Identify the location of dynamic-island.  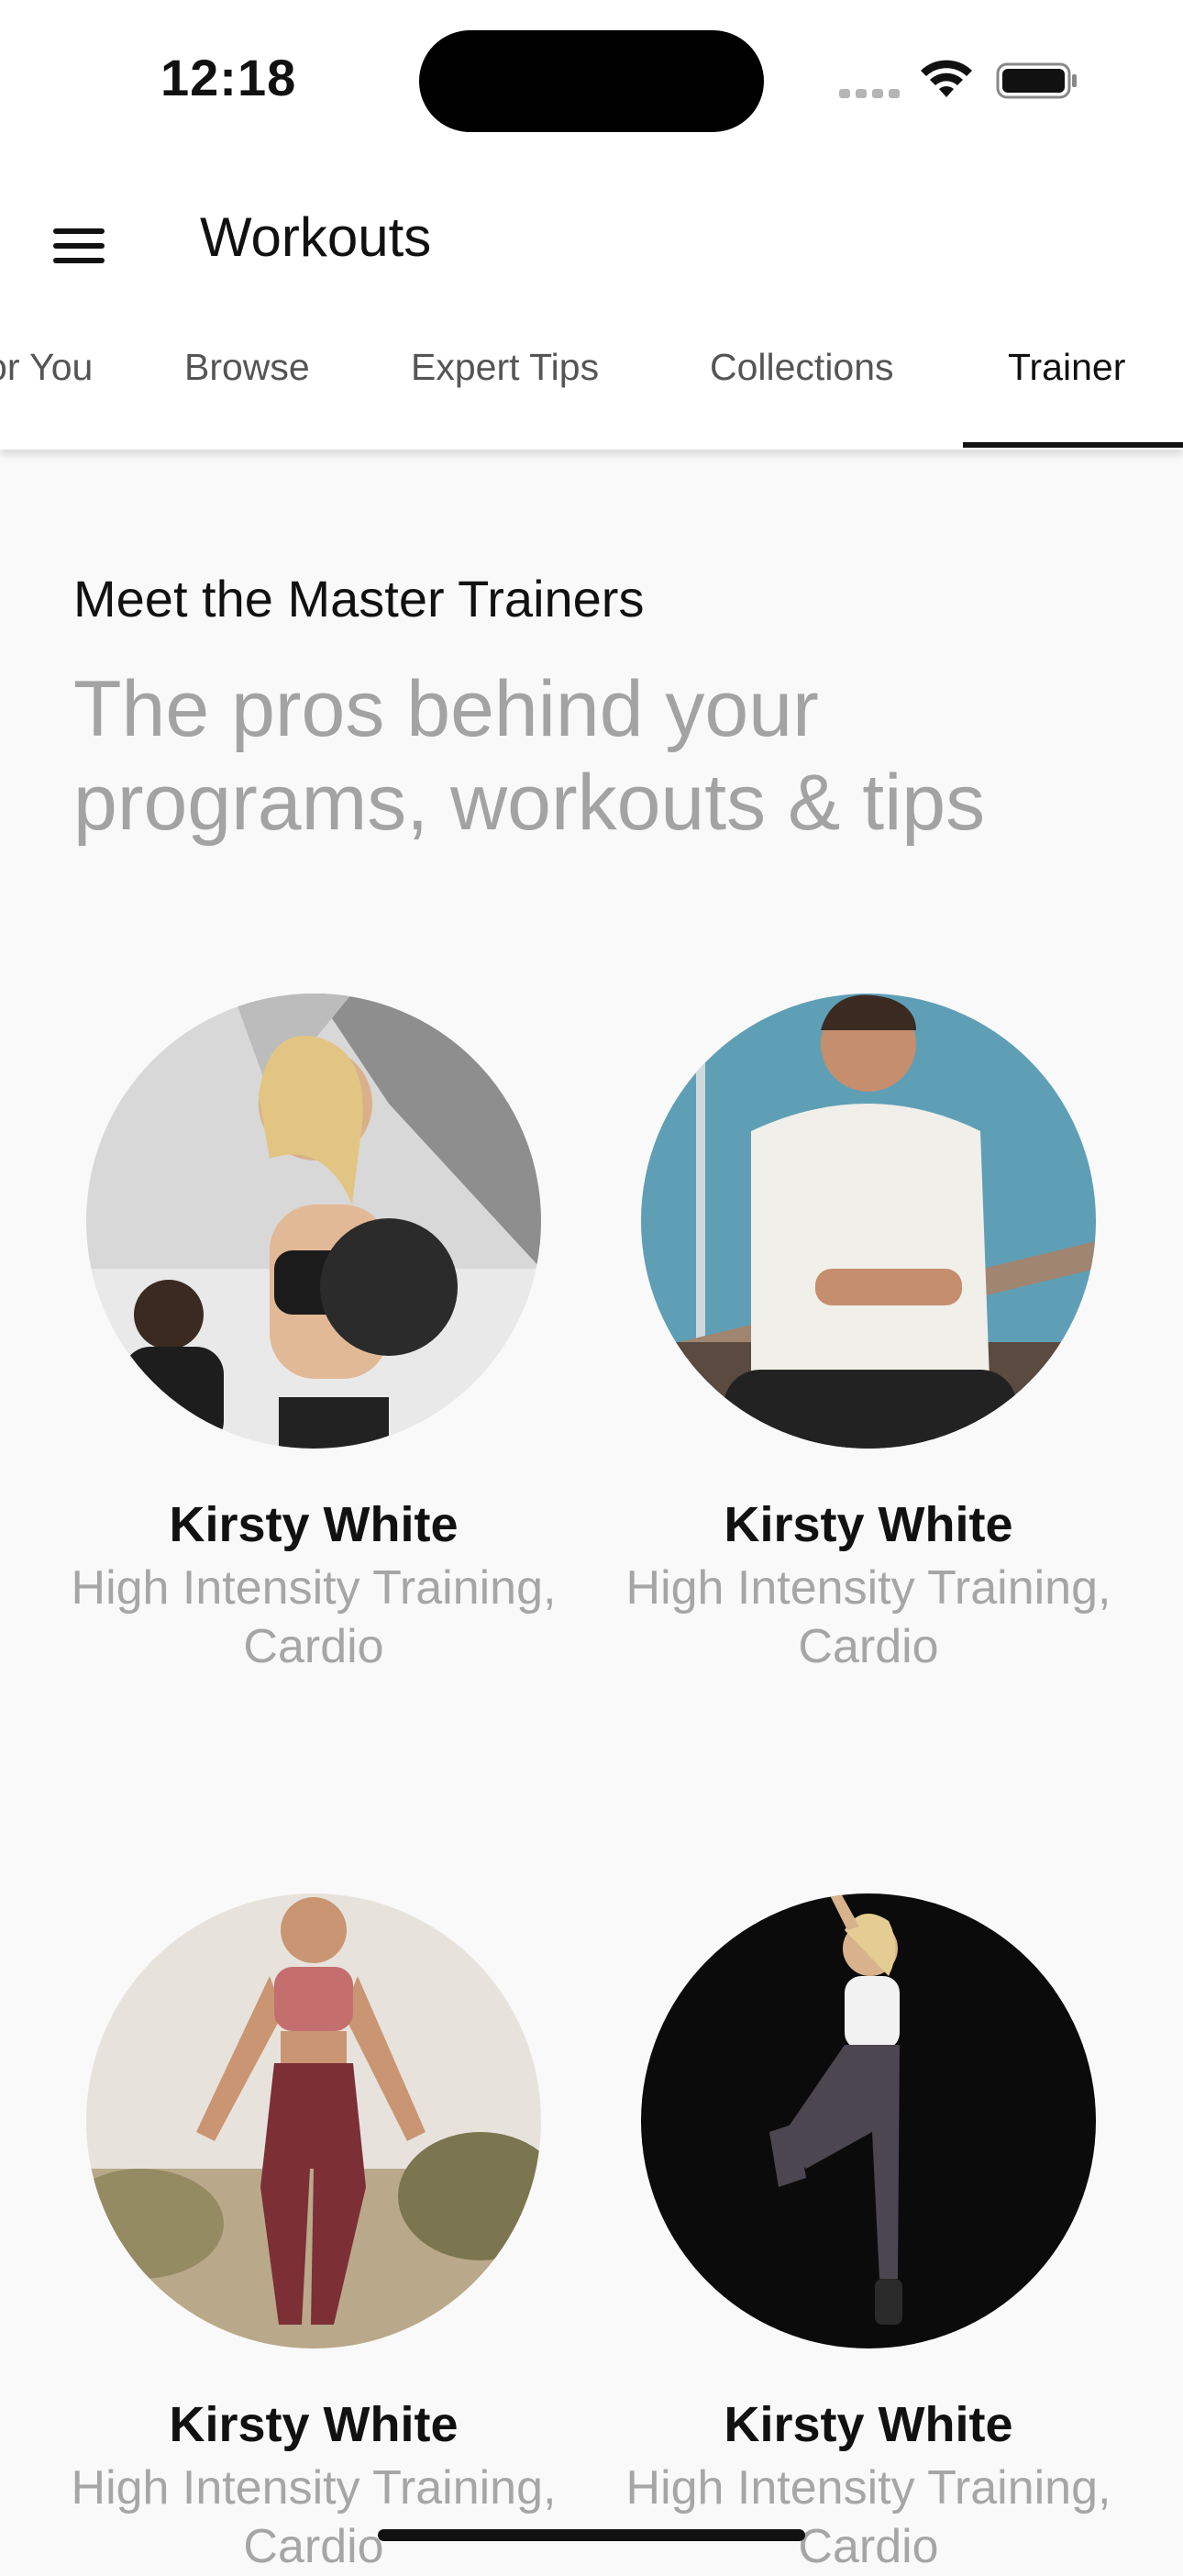
(591, 81).